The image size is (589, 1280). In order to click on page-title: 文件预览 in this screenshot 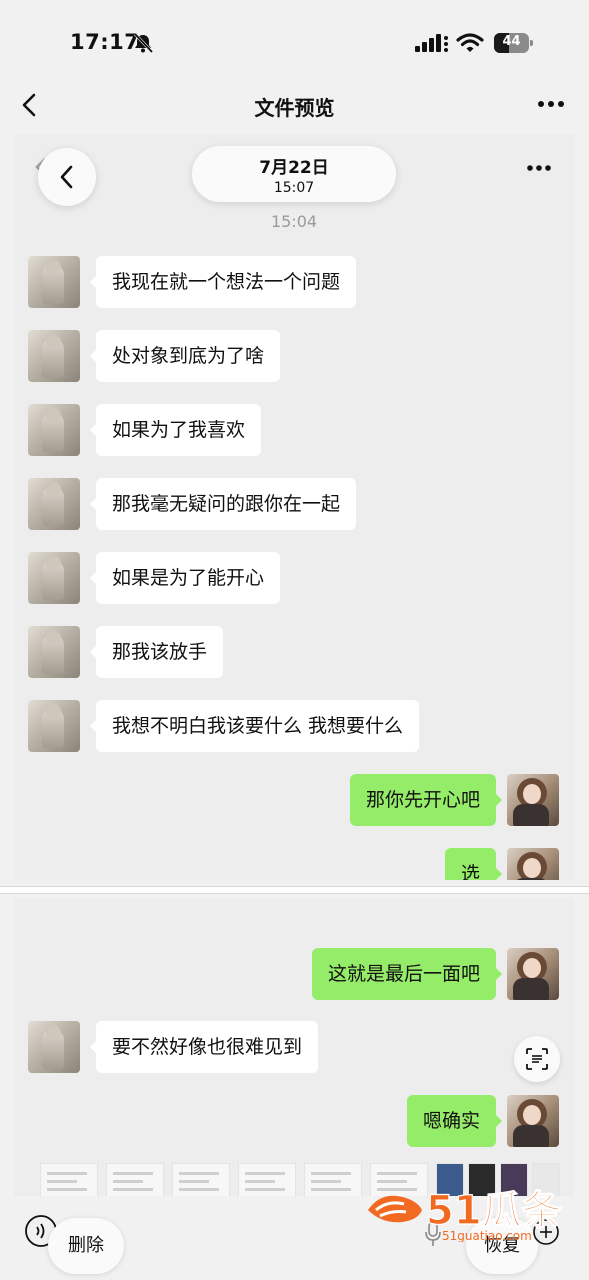, I will do `click(294, 108)`.